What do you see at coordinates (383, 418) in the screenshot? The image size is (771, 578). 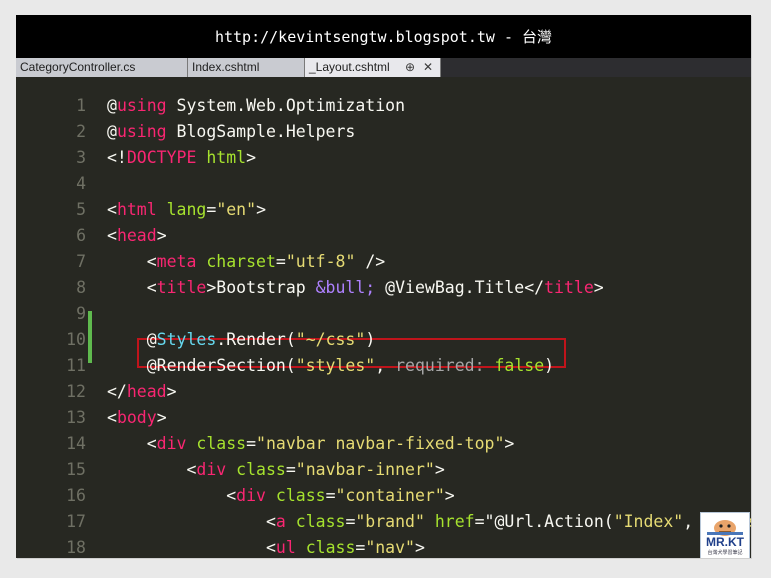 I see `code-line: 13 <body>` at bounding box center [383, 418].